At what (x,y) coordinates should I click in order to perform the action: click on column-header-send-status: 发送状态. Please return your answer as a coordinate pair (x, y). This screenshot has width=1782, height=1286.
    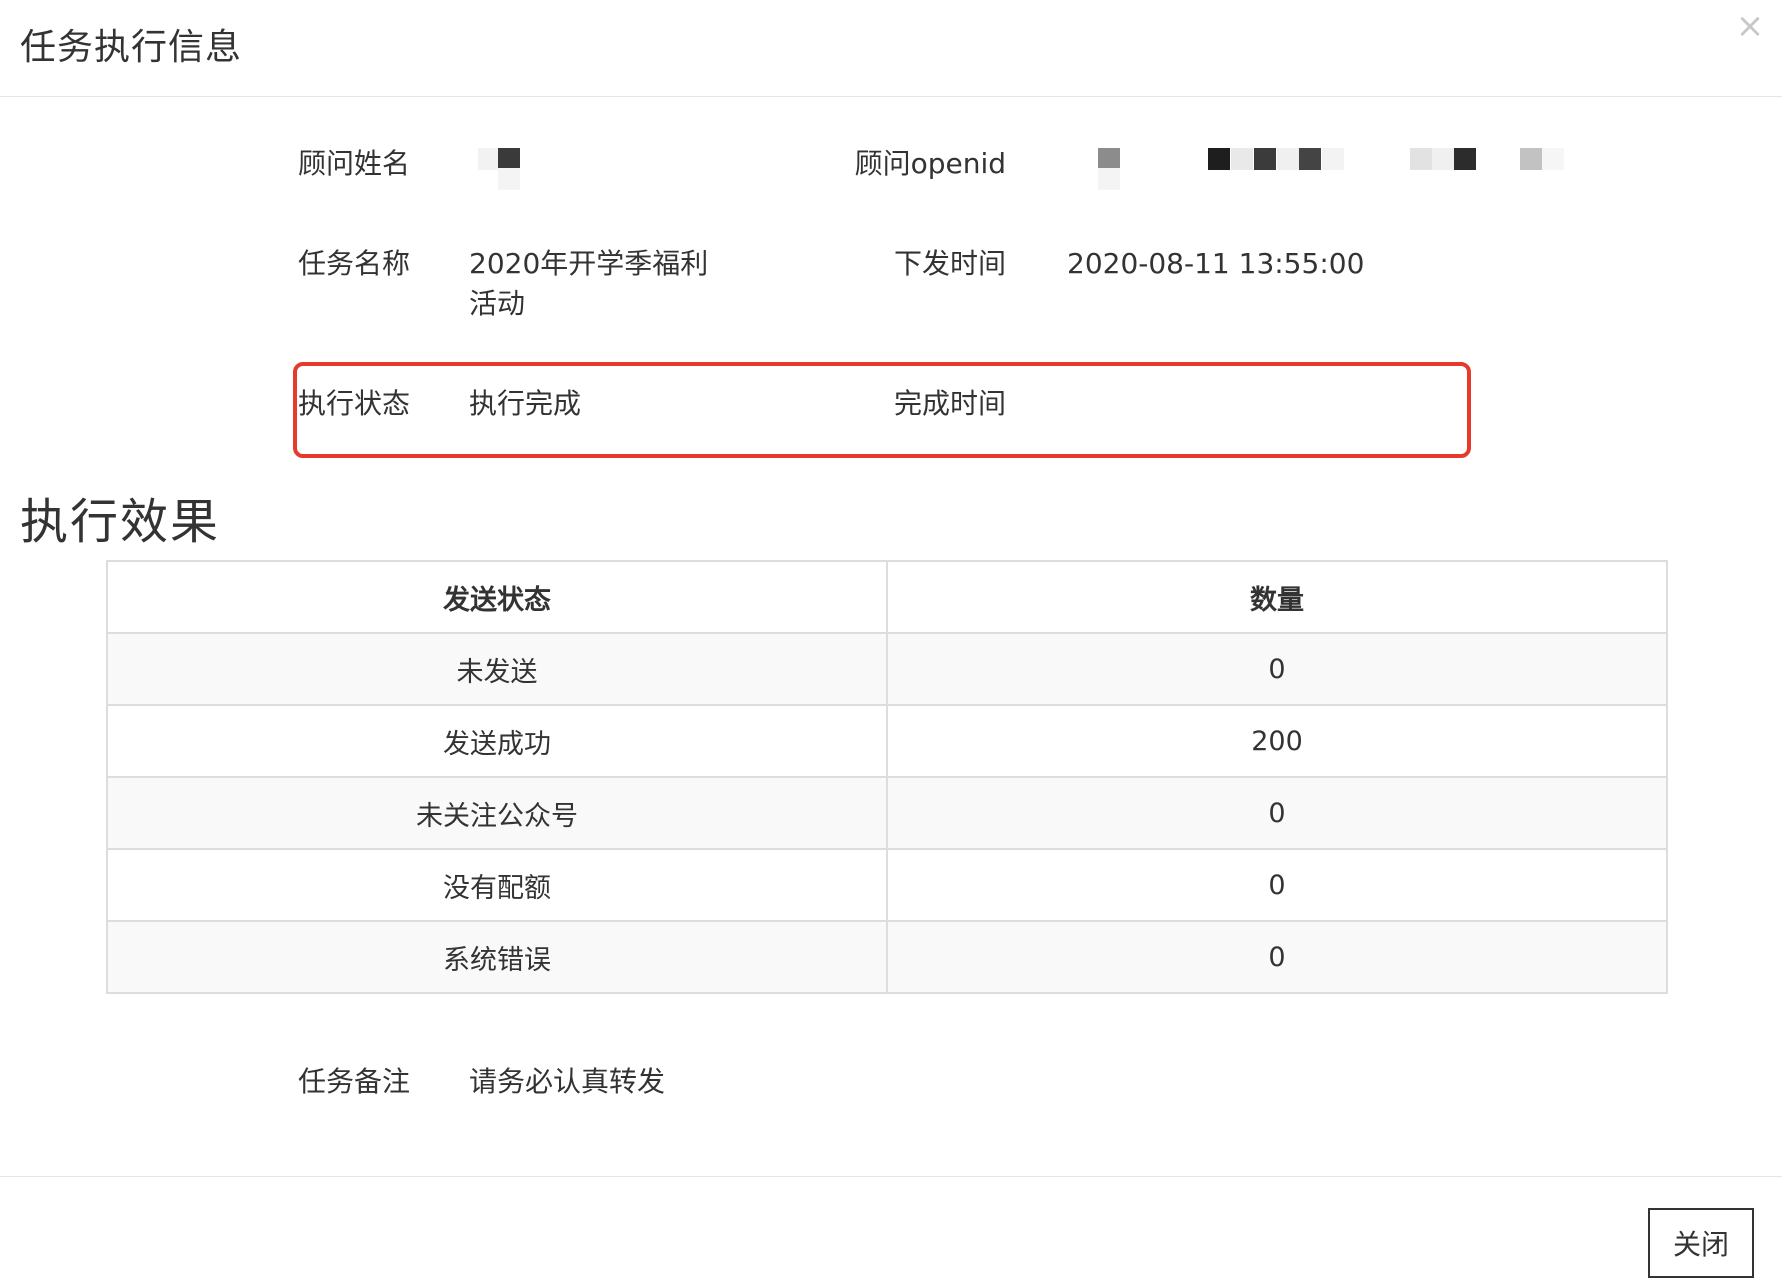
    Looking at the image, I should click on (497, 597).